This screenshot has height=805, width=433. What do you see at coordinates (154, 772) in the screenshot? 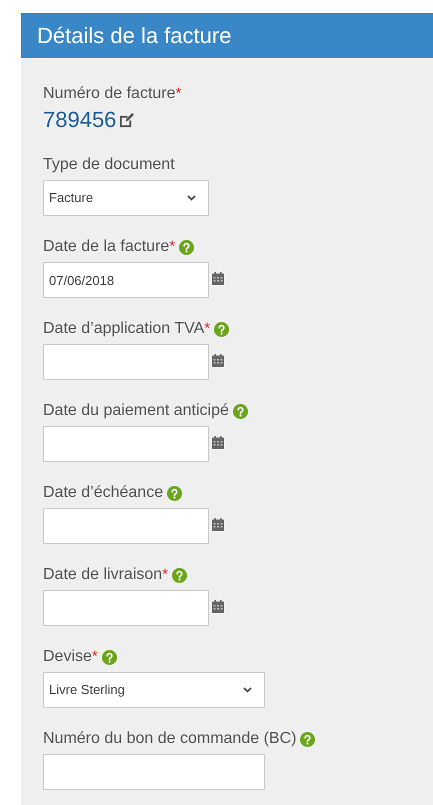
I see `text-field` at bounding box center [154, 772].